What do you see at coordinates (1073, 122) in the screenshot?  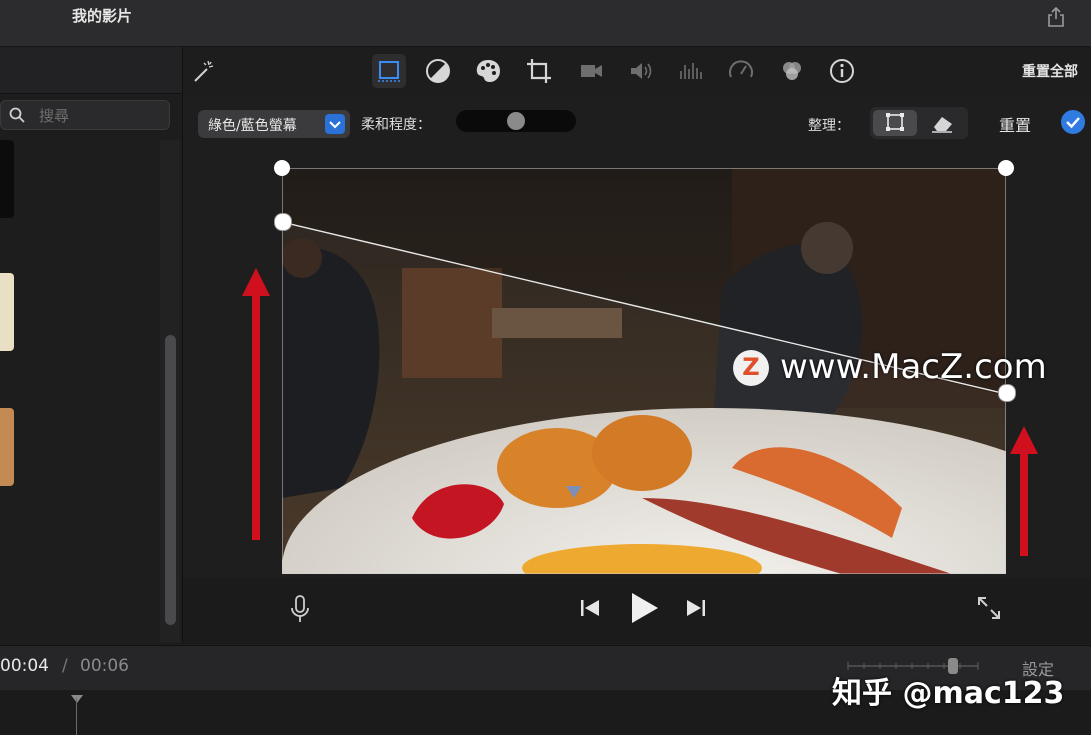 I see `apply-checkmark-icon` at bounding box center [1073, 122].